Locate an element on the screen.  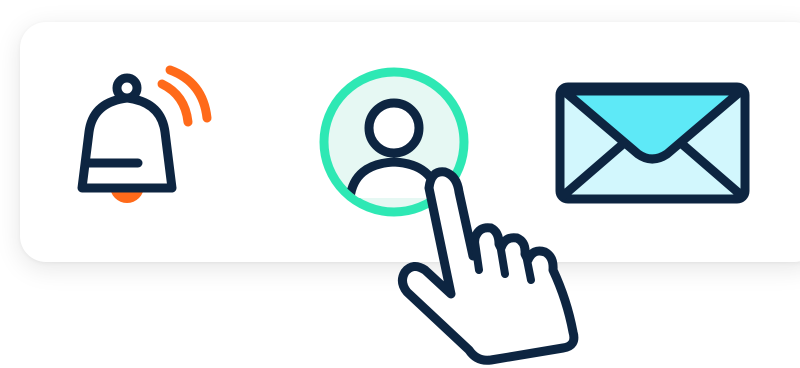
messages-button is located at coordinates (652, 143).